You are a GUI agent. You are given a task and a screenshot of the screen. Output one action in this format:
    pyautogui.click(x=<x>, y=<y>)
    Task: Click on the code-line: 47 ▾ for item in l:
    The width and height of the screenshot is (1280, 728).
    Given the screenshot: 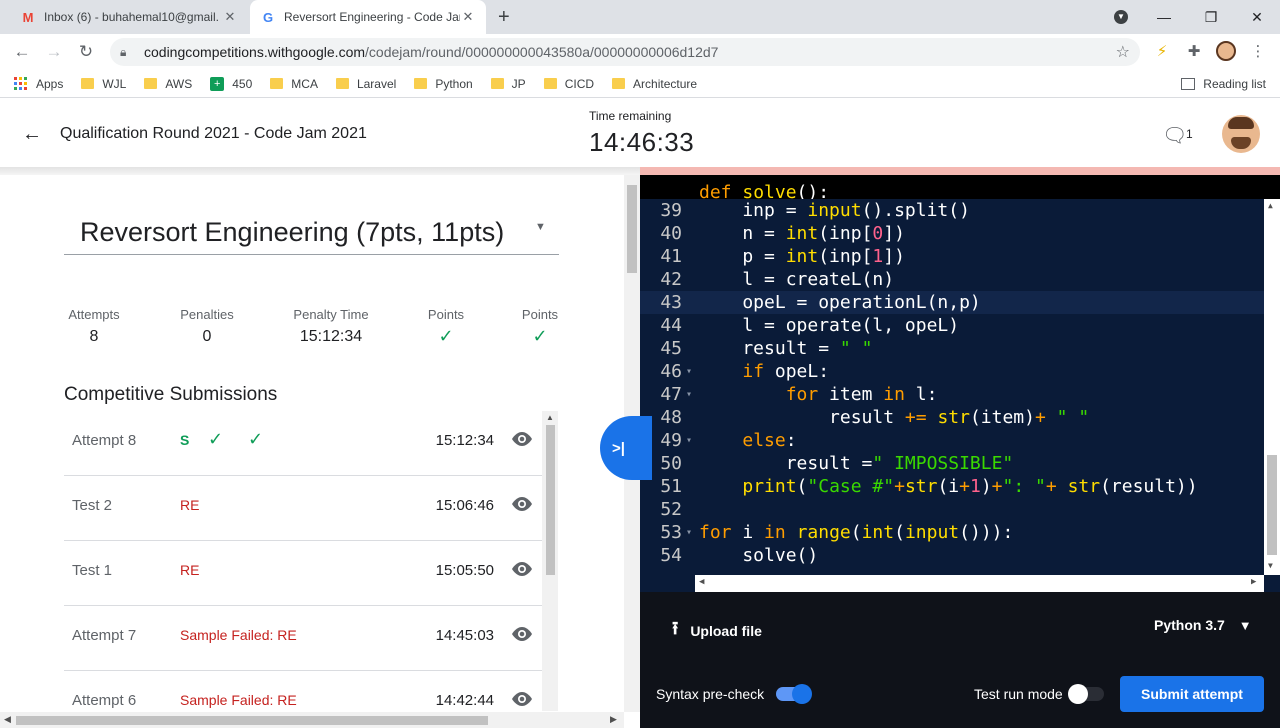 What is the action you would take?
    pyautogui.click(x=953, y=394)
    